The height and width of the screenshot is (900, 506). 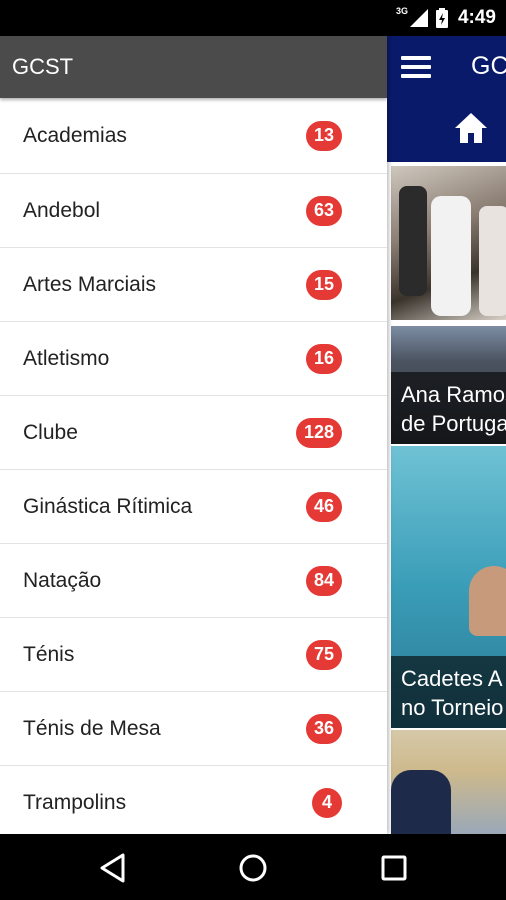 What do you see at coordinates (452, 678) in the screenshot?
I see `news-caption-line: Cadetes A` at bounding box center [452, 678].